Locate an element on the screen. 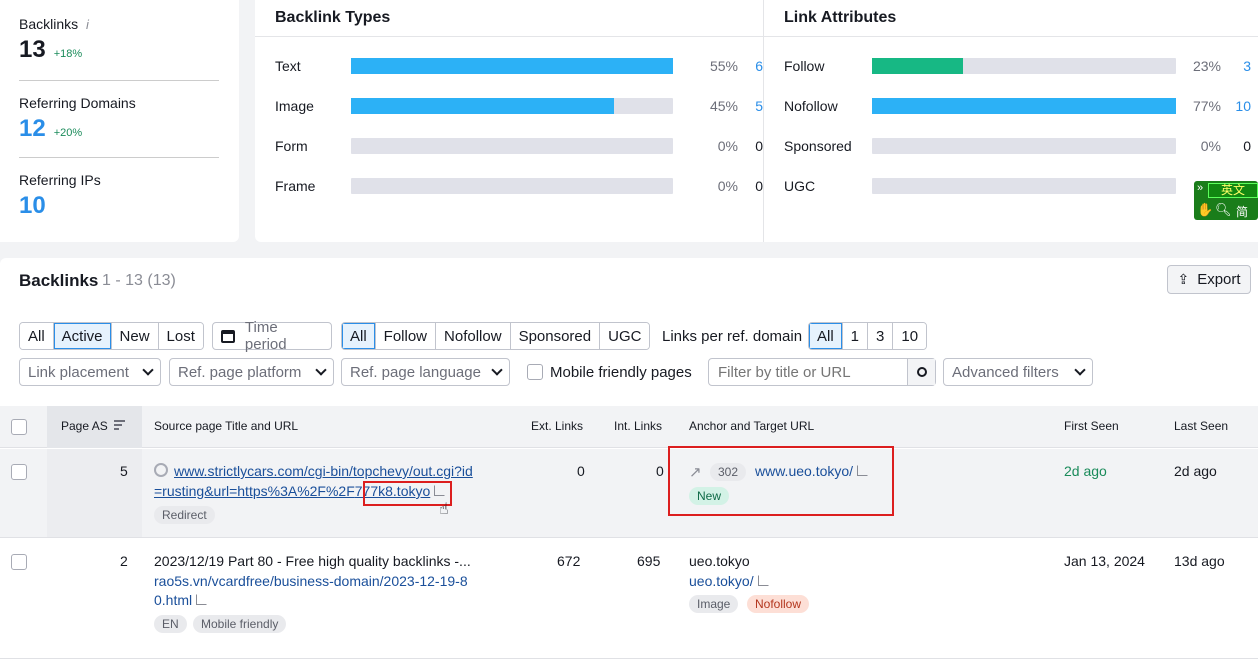 The height and width of the screenshot is (659, 1258). link-attribute-count: 3 is located at coordinates (1239, 66).